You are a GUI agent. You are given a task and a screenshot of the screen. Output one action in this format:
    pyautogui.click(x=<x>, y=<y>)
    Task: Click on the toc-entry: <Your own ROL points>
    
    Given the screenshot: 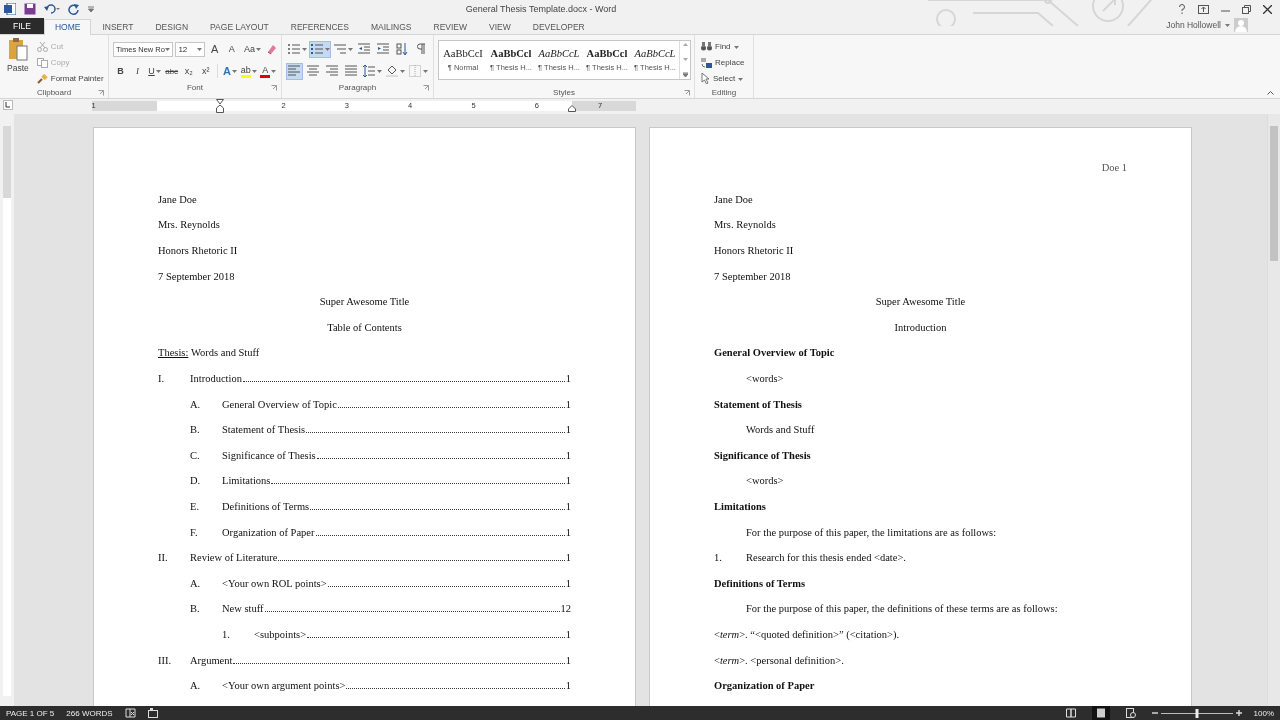 What is the action you would take?
    pyautogui.click(x=274, y=583)
    